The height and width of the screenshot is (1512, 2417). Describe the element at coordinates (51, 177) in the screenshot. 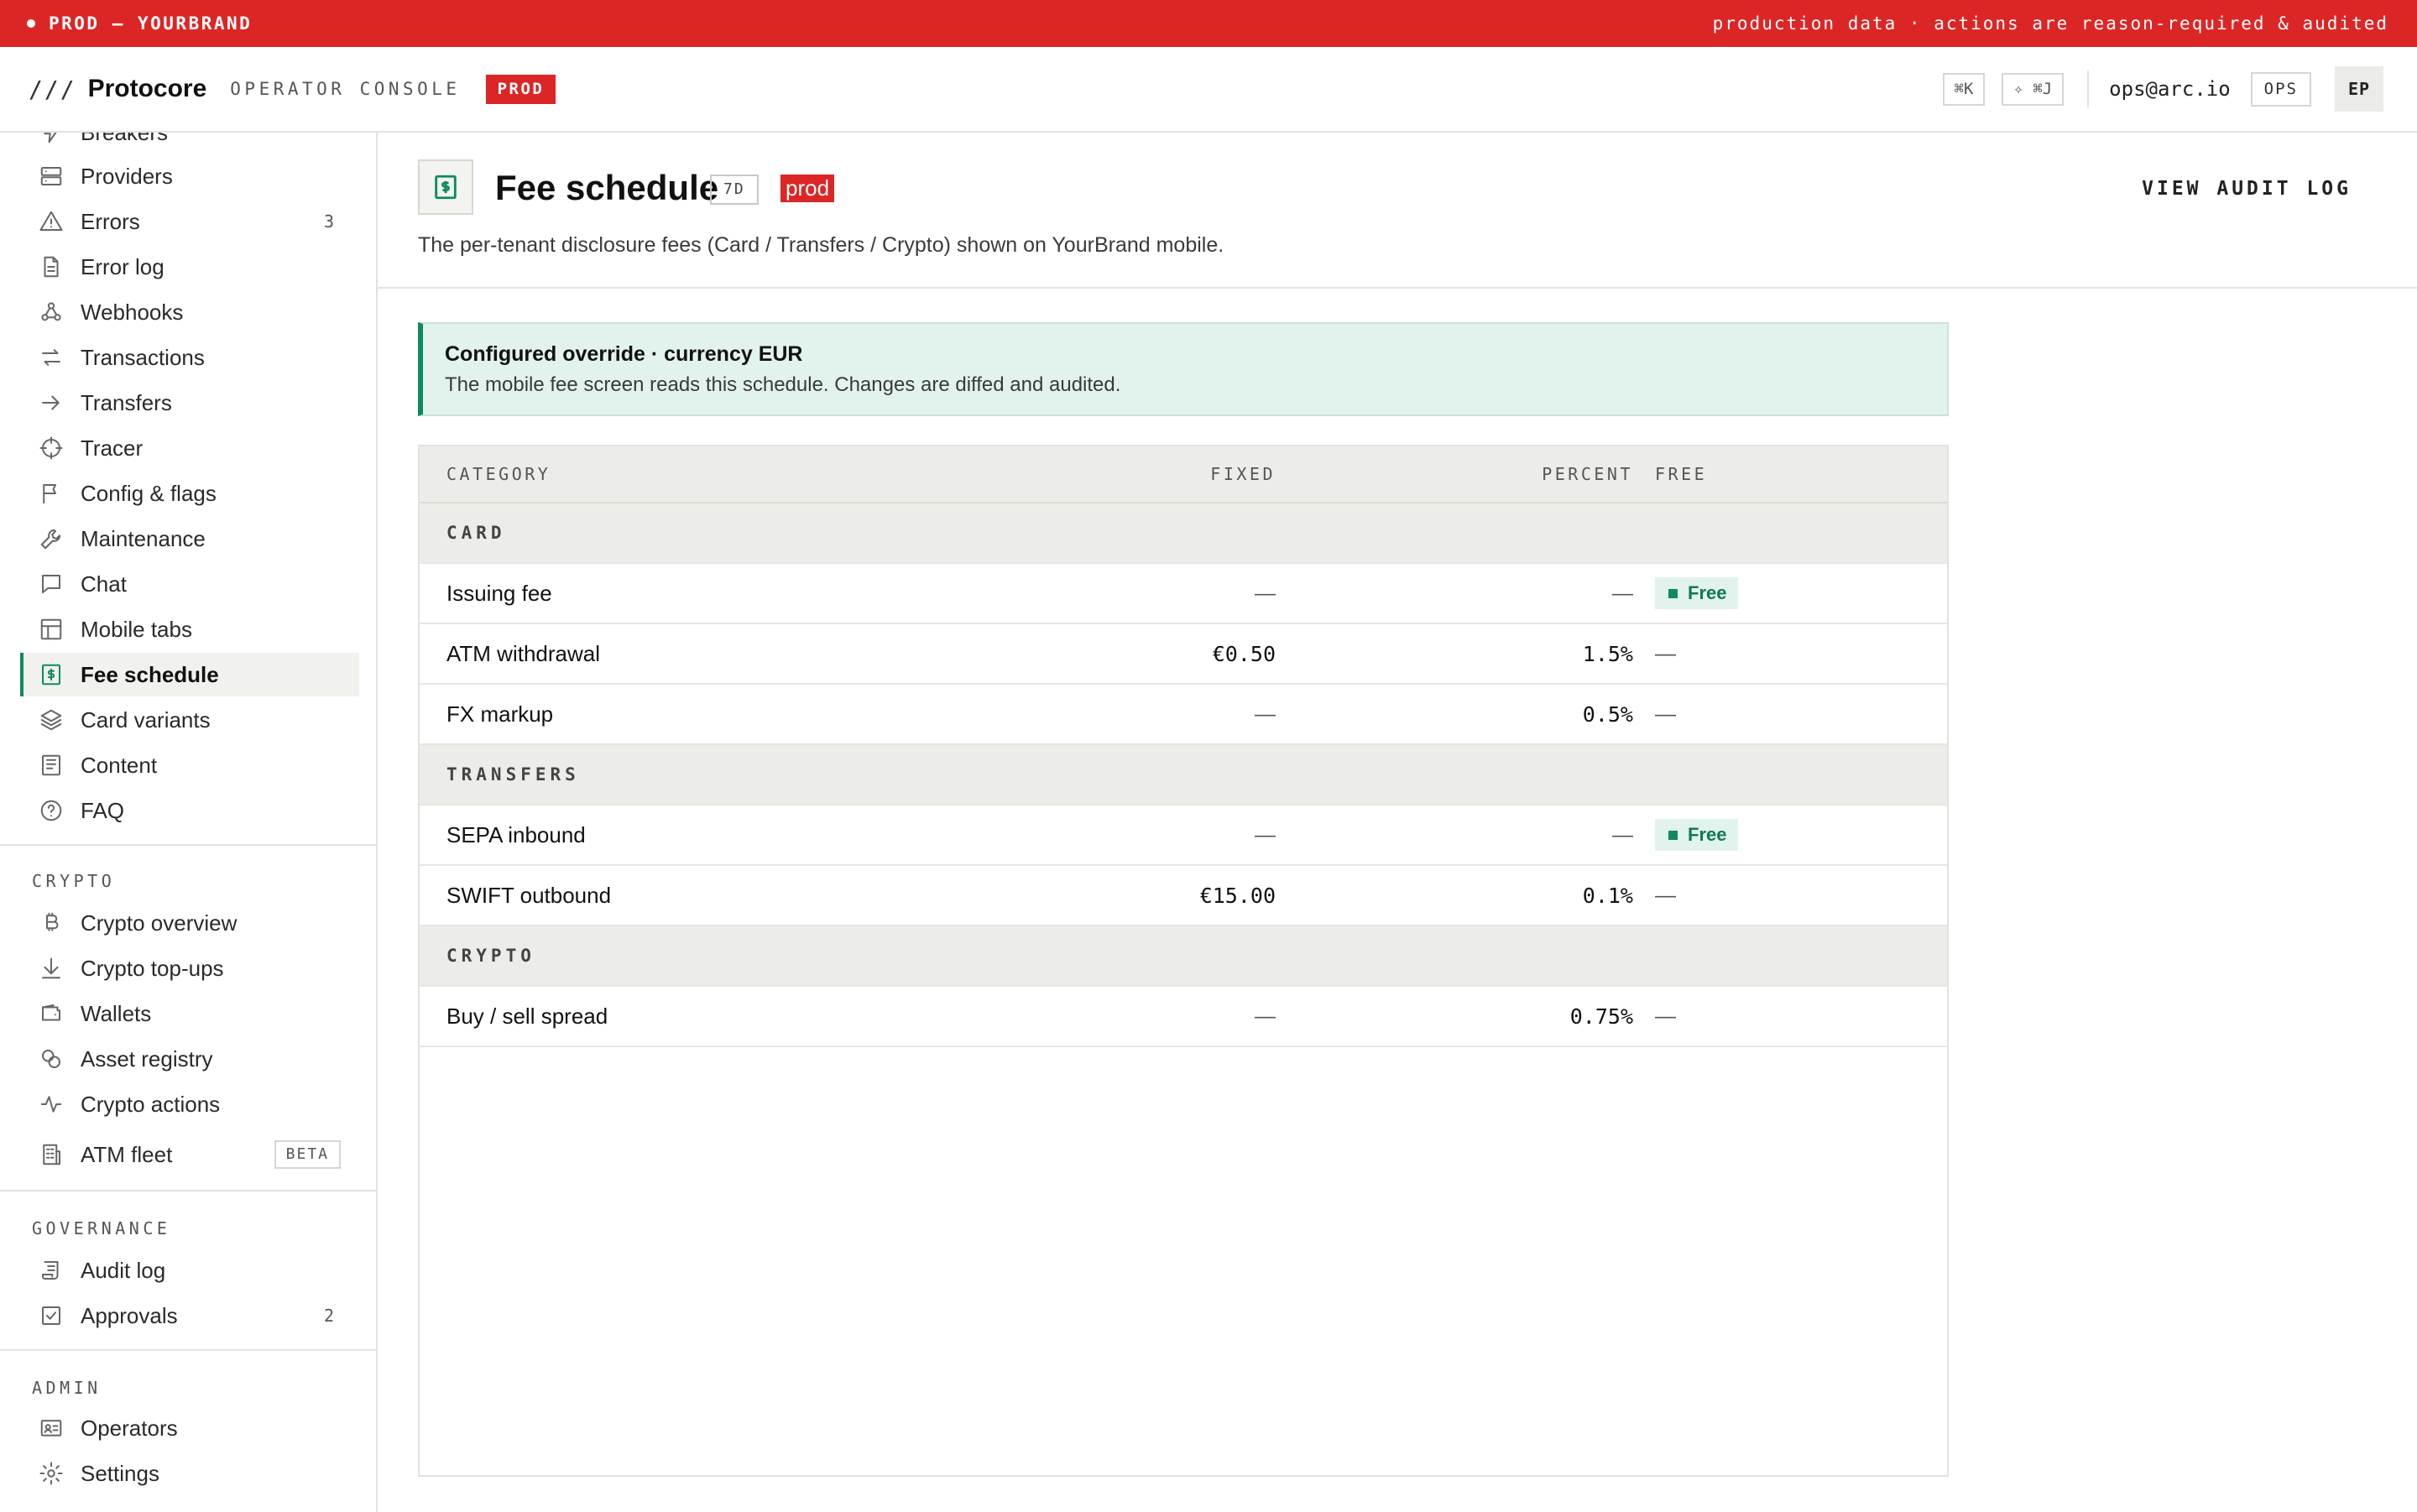

I see `server-icon` at that location.